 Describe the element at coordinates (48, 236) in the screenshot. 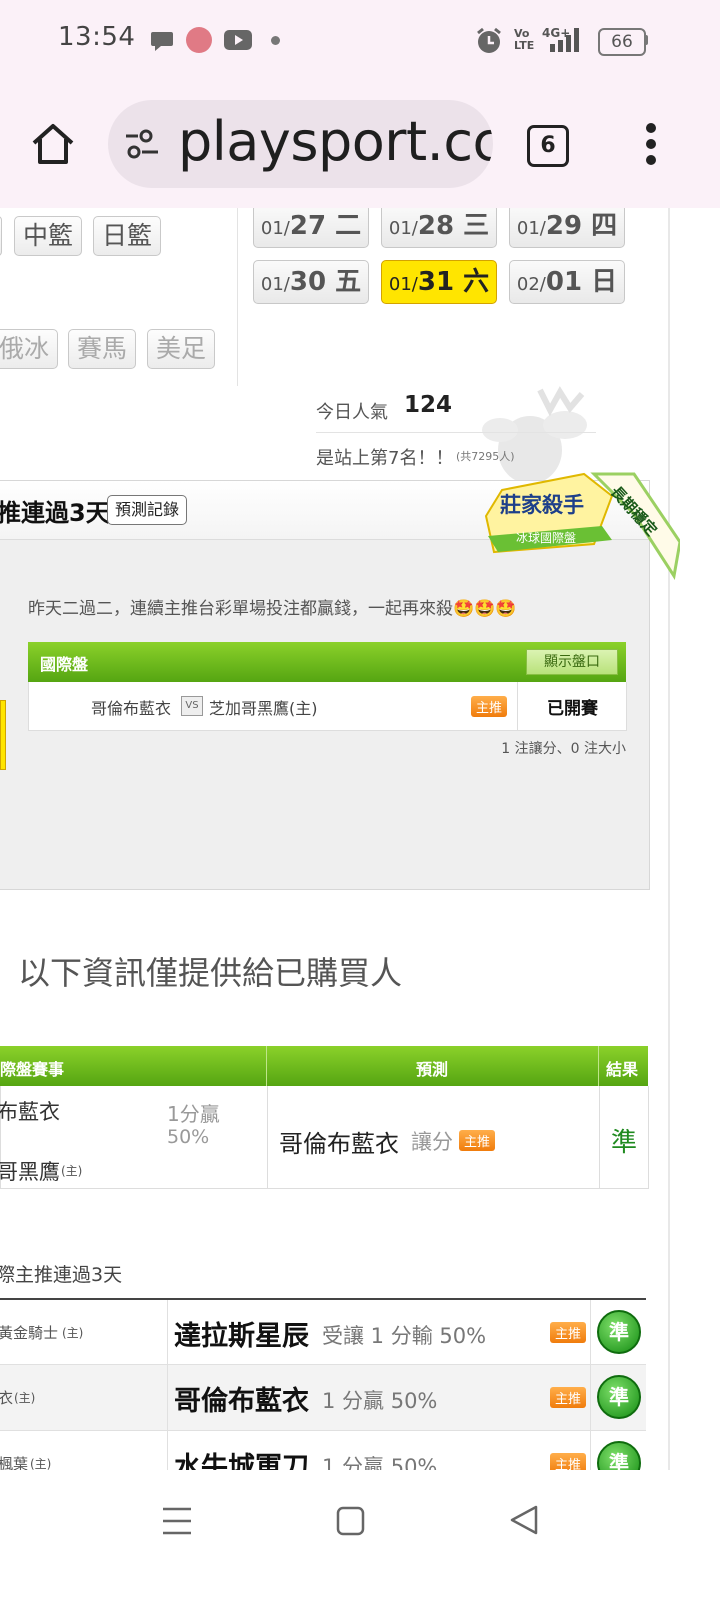

I see `sport-button-cba: 中籃` at that location.